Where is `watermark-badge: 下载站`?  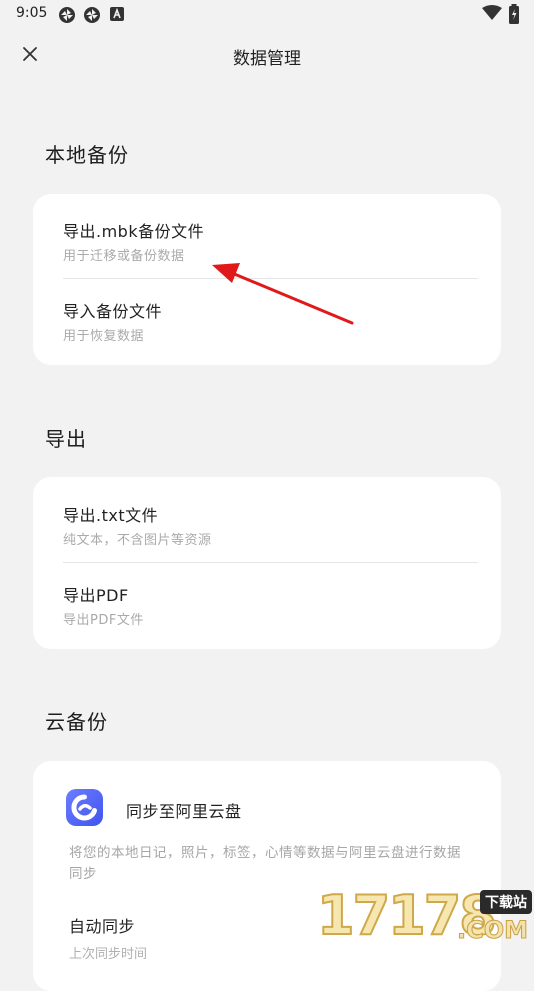 watermark-badge: 下载站 is located at coordinates (506, 902).